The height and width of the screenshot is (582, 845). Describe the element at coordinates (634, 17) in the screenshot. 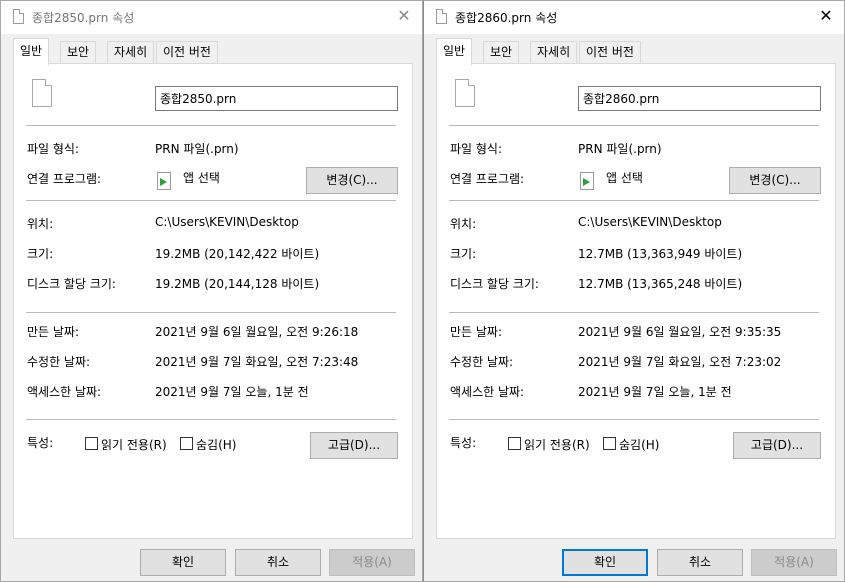

I see `title-bar: 종합2860.prn 속성 ✕` at that location.